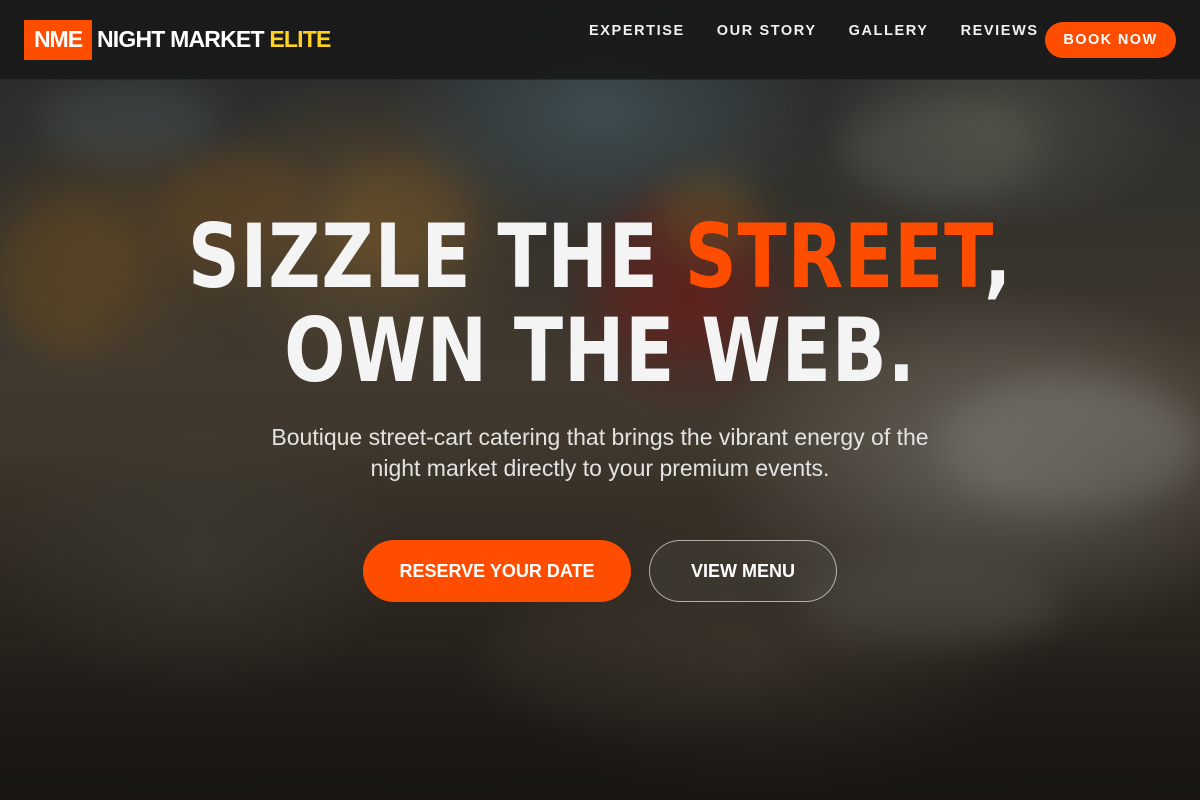 The image size is (1200, 800). What do you see at coordinates (743, 571) in the screenshot?
I see `view-menu-button: VIEW MENU` at bounding box center [743, 571].